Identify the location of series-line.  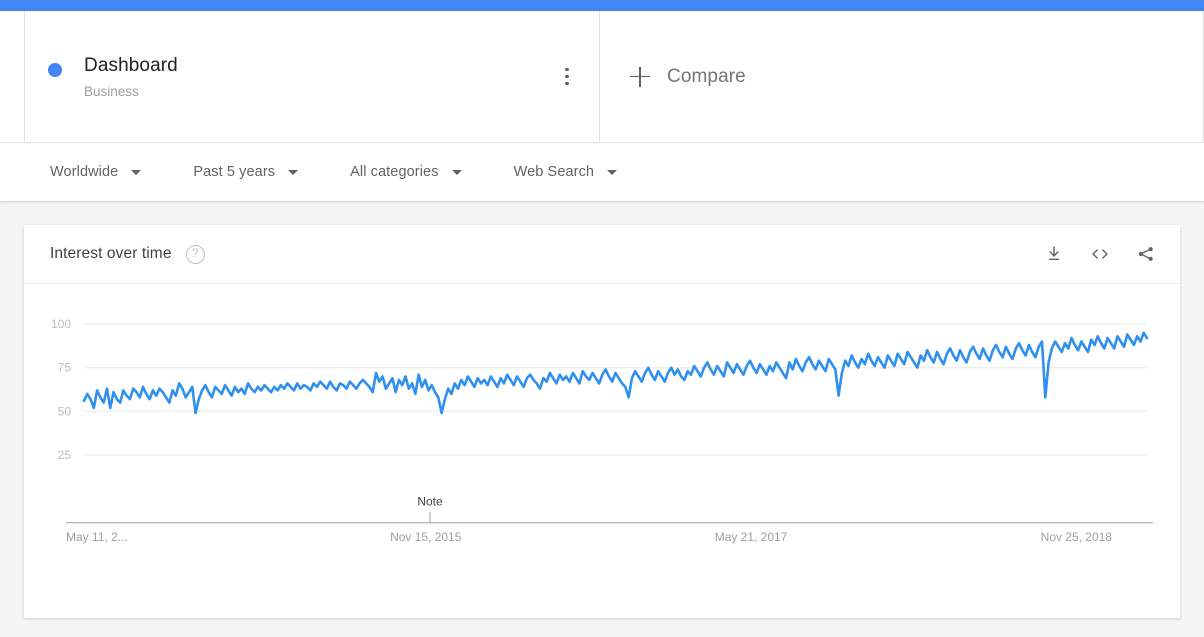
(615, 373).